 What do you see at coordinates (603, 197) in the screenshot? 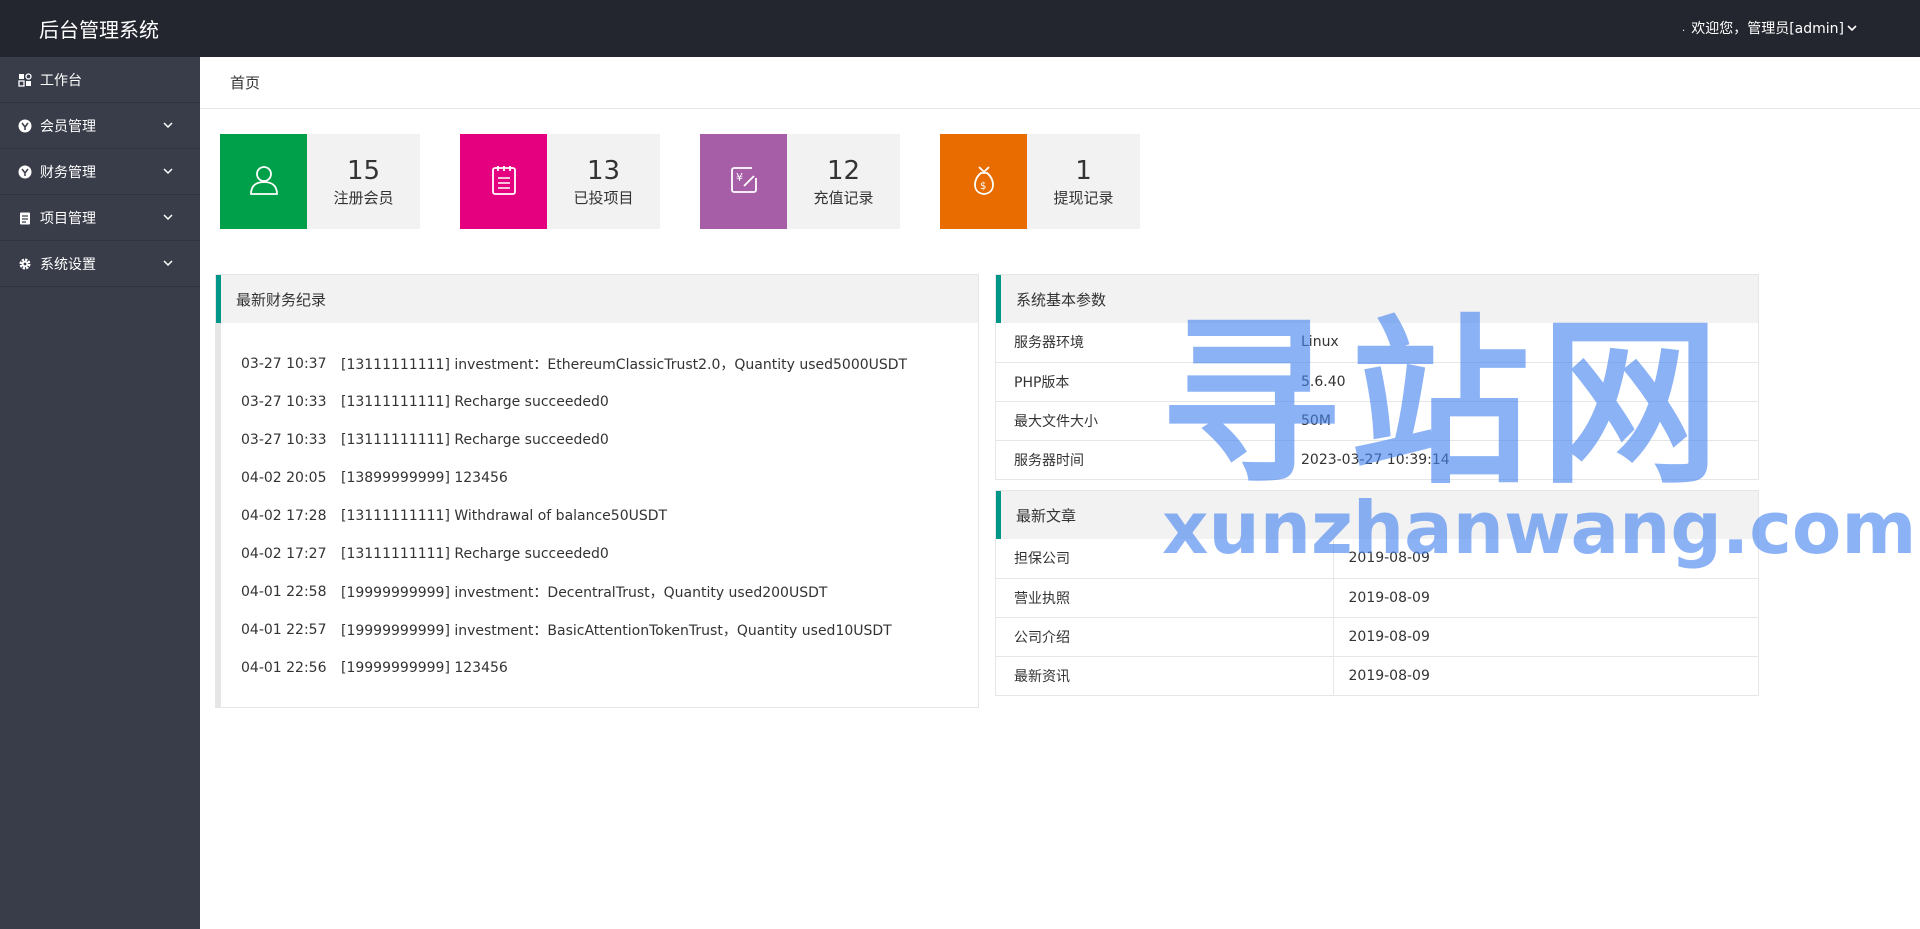
I see `stat-label: 已投项目` at bounding box center [603, 197].